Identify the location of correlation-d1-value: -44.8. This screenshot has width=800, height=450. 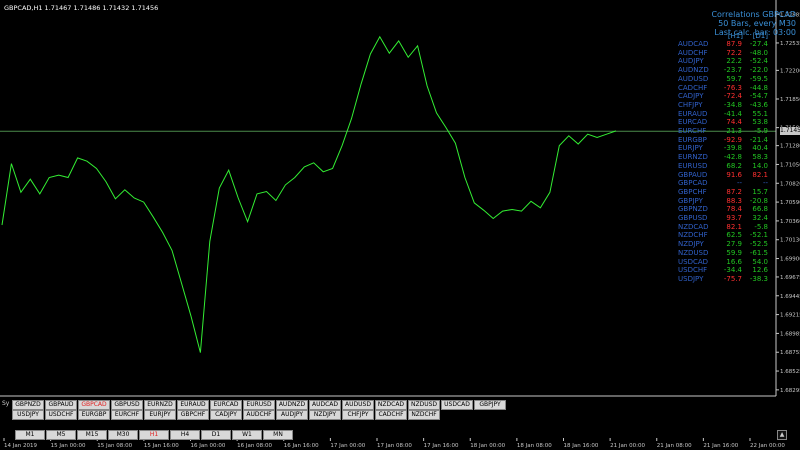
(758, 87).